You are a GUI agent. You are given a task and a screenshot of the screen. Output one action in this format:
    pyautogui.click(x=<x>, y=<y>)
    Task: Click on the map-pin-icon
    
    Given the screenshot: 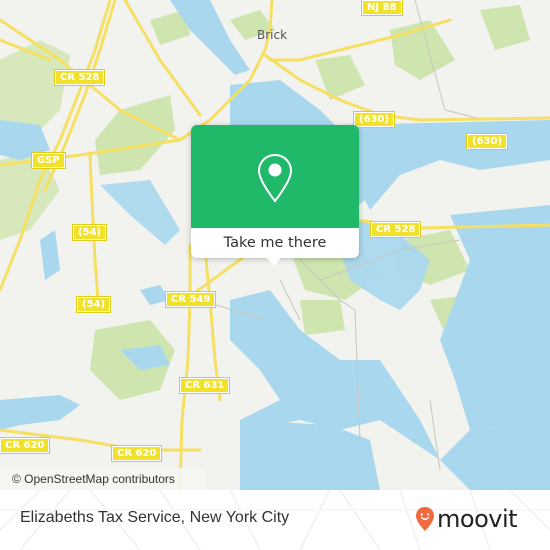 What is the action you would take?
    pyautogui.click(x=275, y=178)
    